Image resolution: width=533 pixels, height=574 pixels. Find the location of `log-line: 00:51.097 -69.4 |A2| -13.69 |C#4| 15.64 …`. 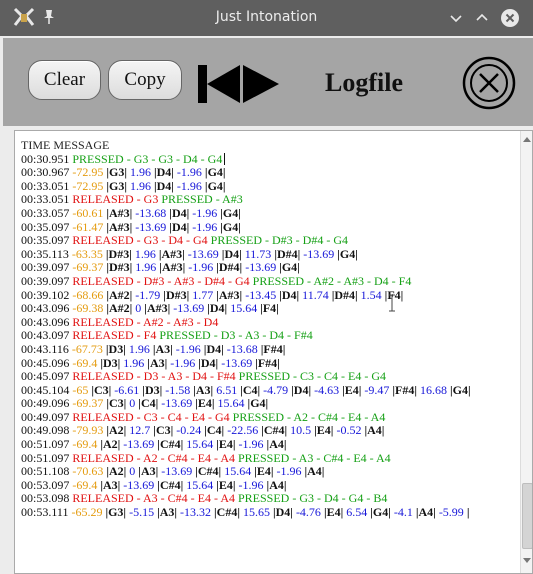

log-line: 00:51.097 -69.4 |A2| -13.69 |C#4| 15.64 … is located at coordinates (268, 445).